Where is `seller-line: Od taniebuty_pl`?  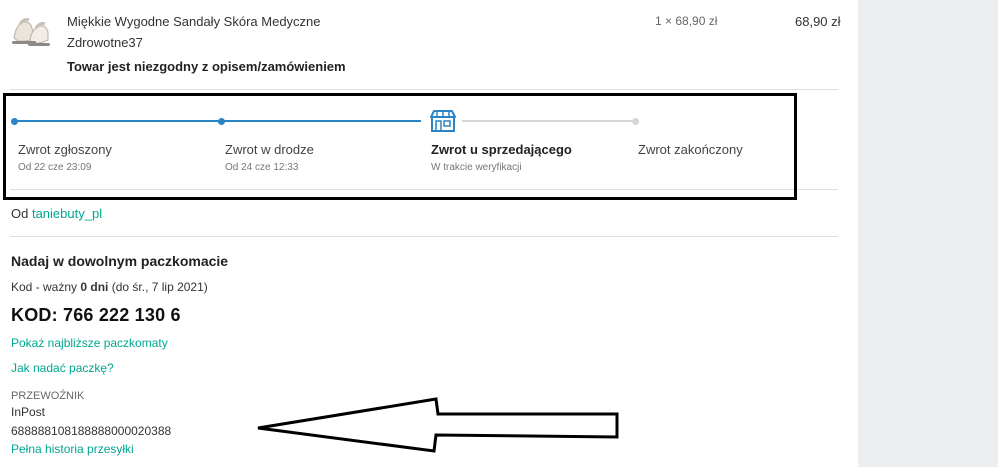 seller-line: Od taniebuty_pl is located at coordinates (56, 213).